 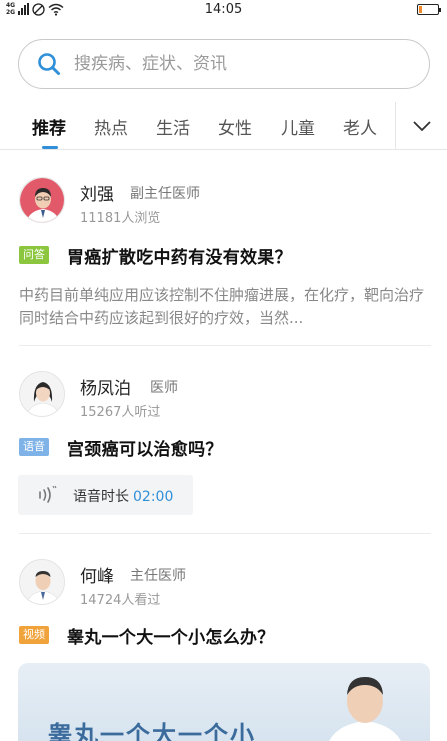 What do you see at coordinates (97, 577) in the screenshot?
I see `doctor-name: 何峰` at bounding box center [97, 577].